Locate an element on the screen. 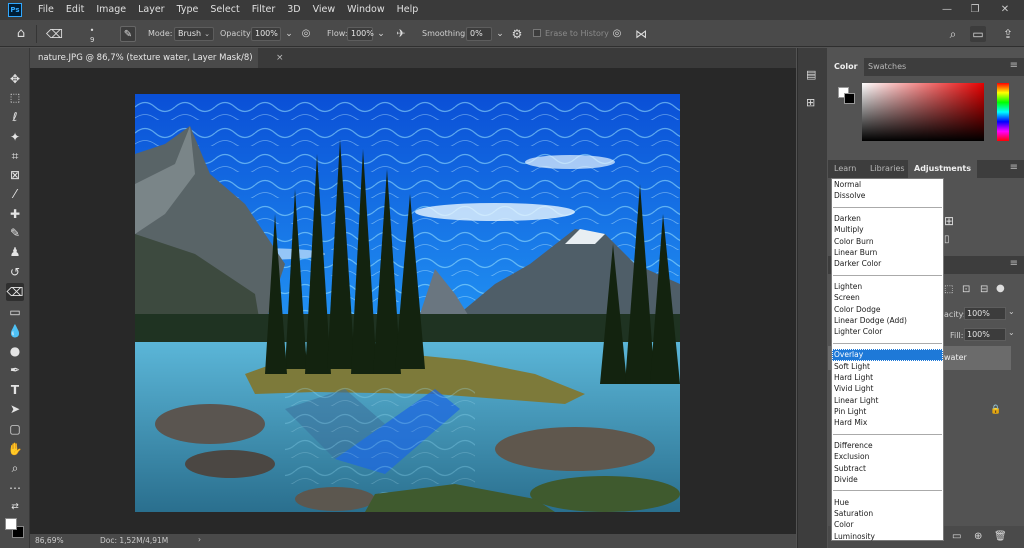 This screenshot has width=1024, height=548. blend-mode-darken: Darken is located at coordinates (887, 218).